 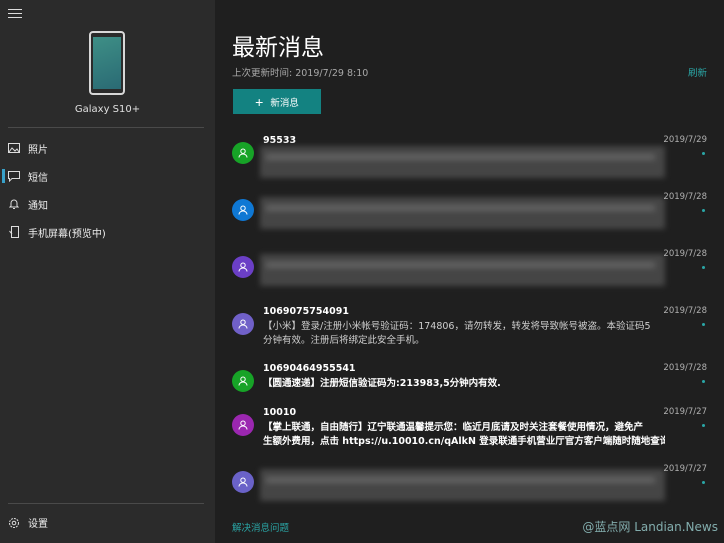 What do you see at coordinates (697, 72) in the screenshot?
I see `refresh-link: 刷新` at bounding box center [697, 72].